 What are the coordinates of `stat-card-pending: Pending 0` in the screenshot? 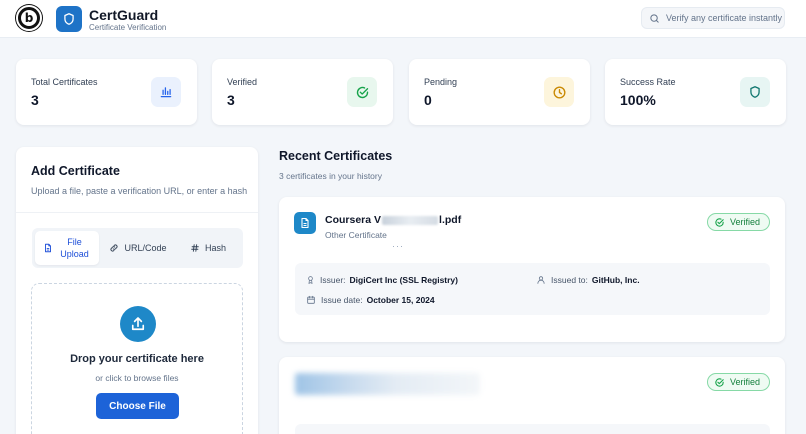 It's located at (499, 92).